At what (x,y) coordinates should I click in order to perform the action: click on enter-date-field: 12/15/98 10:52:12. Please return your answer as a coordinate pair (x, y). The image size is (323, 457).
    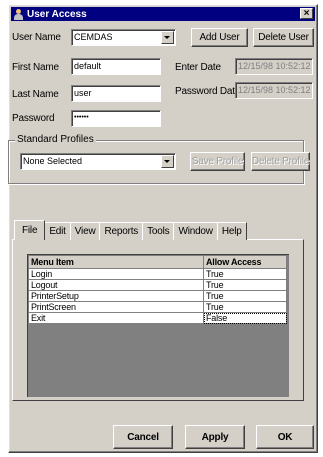
    Looking at the image, I should click on (274, 66).